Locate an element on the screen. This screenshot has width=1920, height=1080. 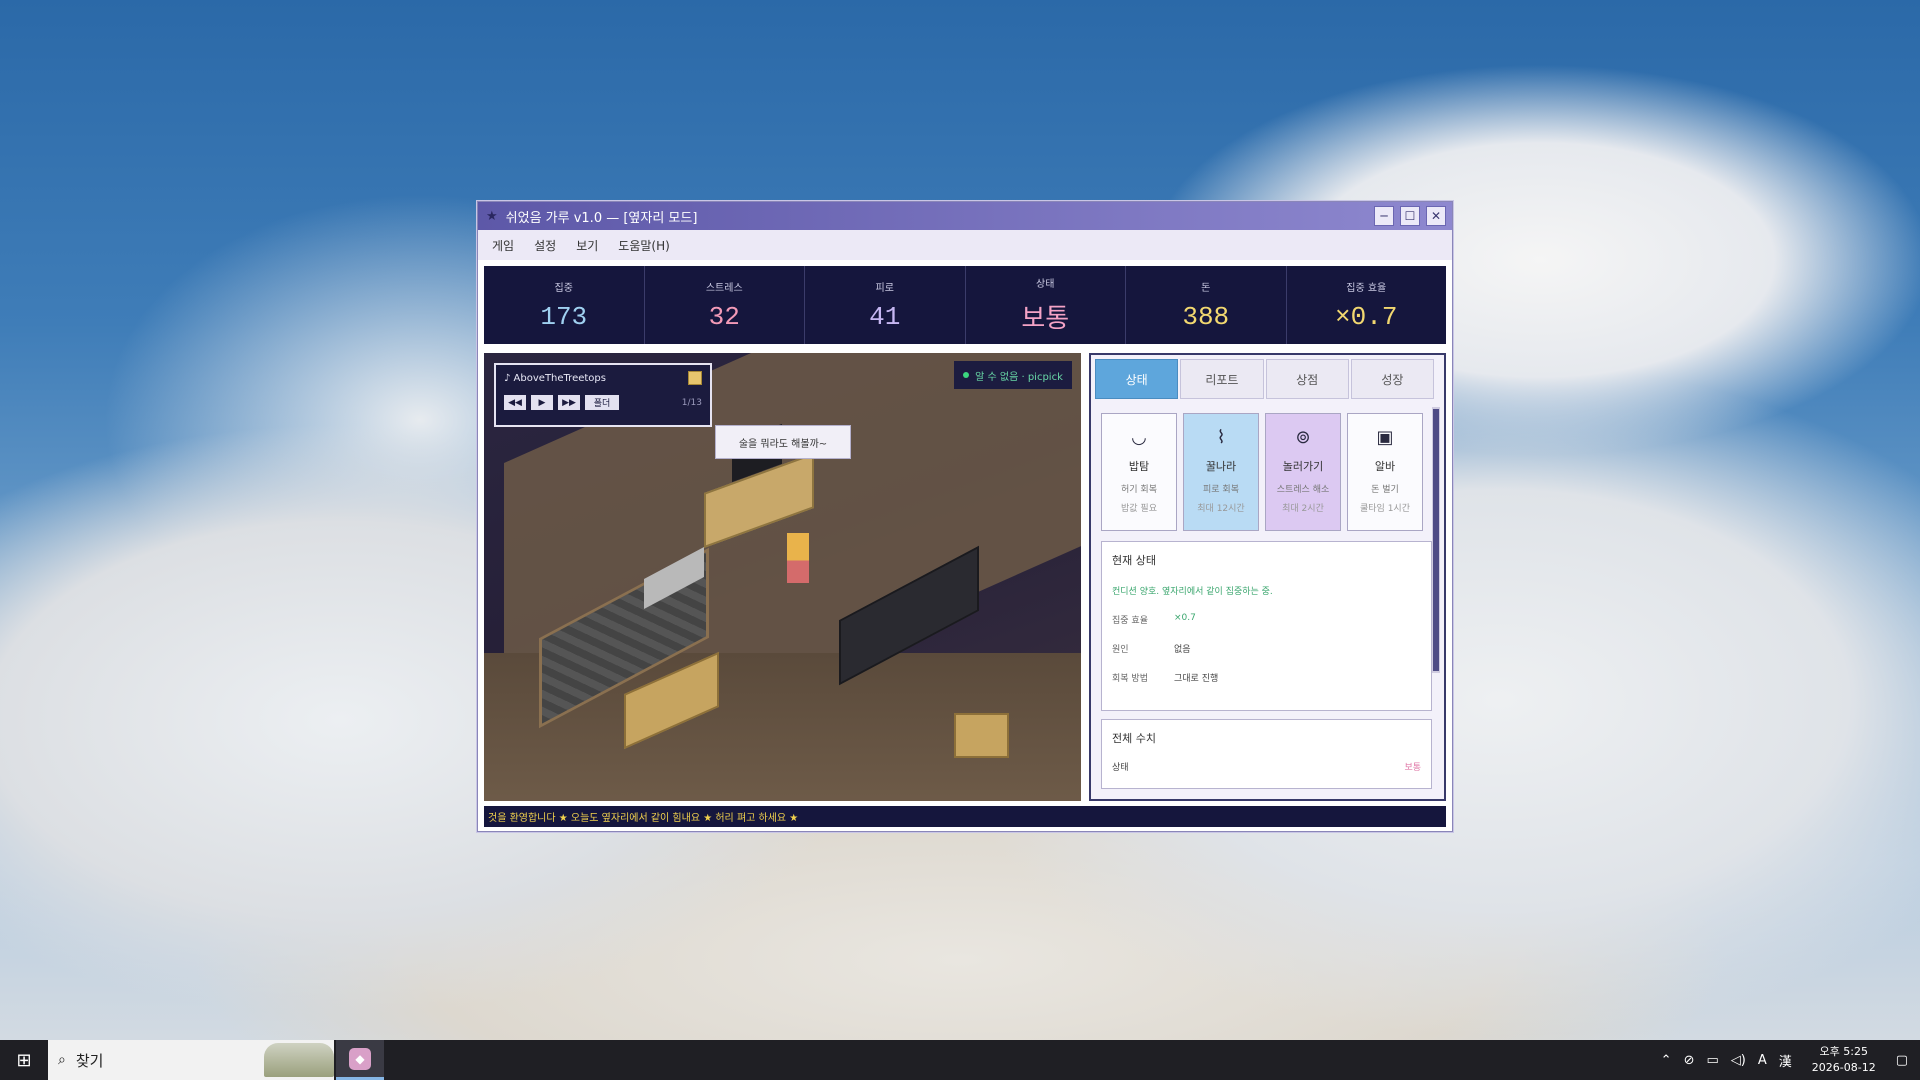
bowl-icon: ◡ is located at coordinates (1139, 437).